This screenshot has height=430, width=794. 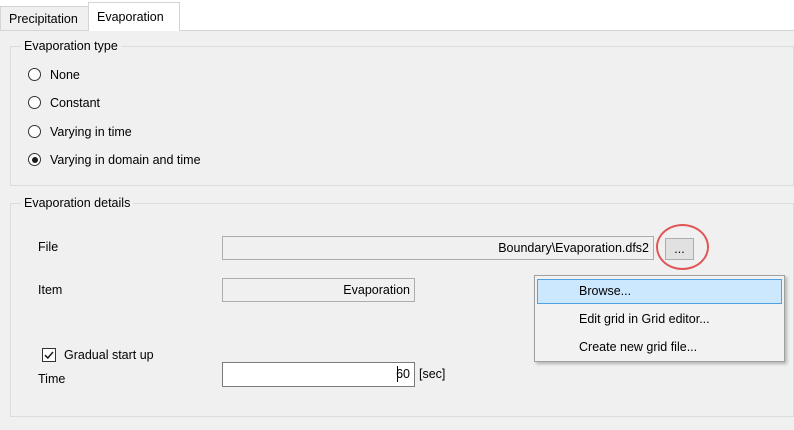 I want to click on item-label: Item, so click(x=50, y=290).